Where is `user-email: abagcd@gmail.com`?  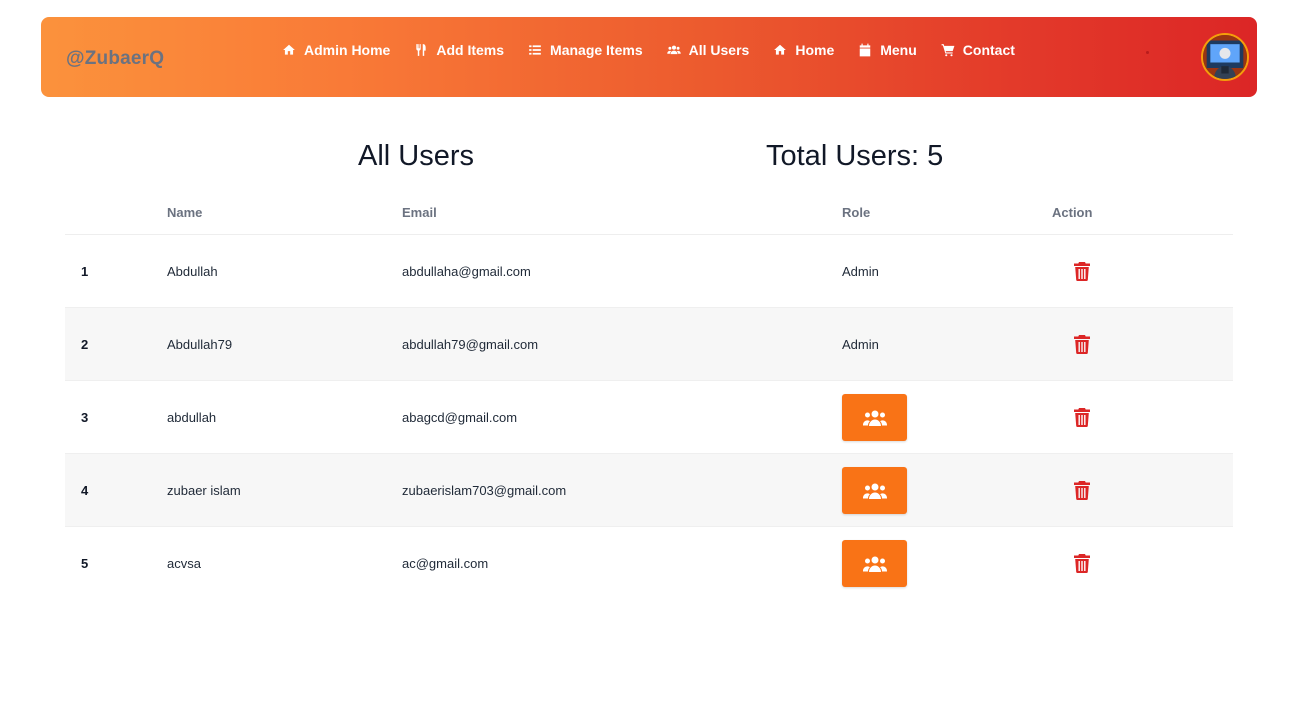
user-email: abagcd@gmail.com is located at coordinates (460, 417).